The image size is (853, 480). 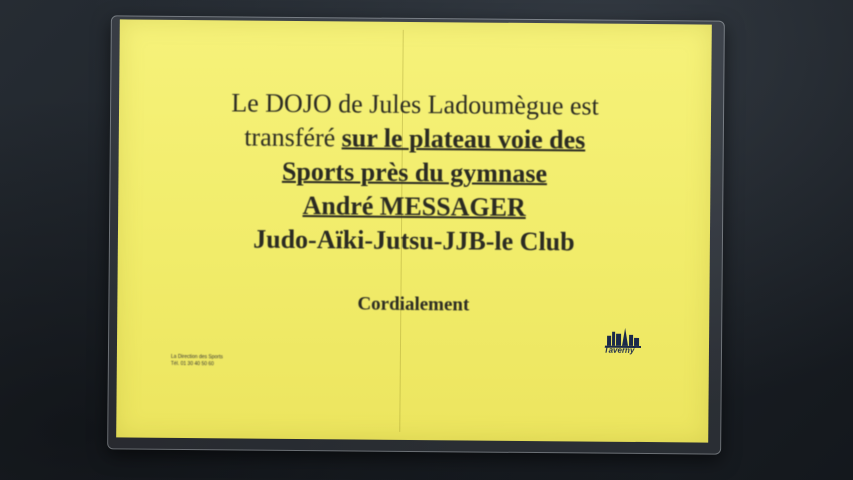 I want to click on notice-line-2-plain: transféré, so click(x=293, y=137).